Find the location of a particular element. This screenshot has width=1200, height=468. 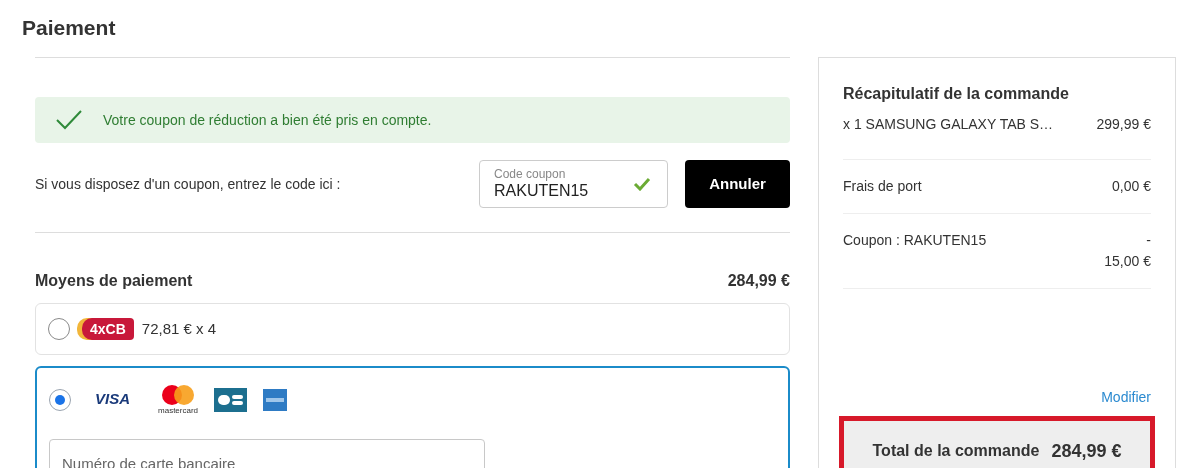

cancel-button: Annuler is located at coordinates (737, 184).